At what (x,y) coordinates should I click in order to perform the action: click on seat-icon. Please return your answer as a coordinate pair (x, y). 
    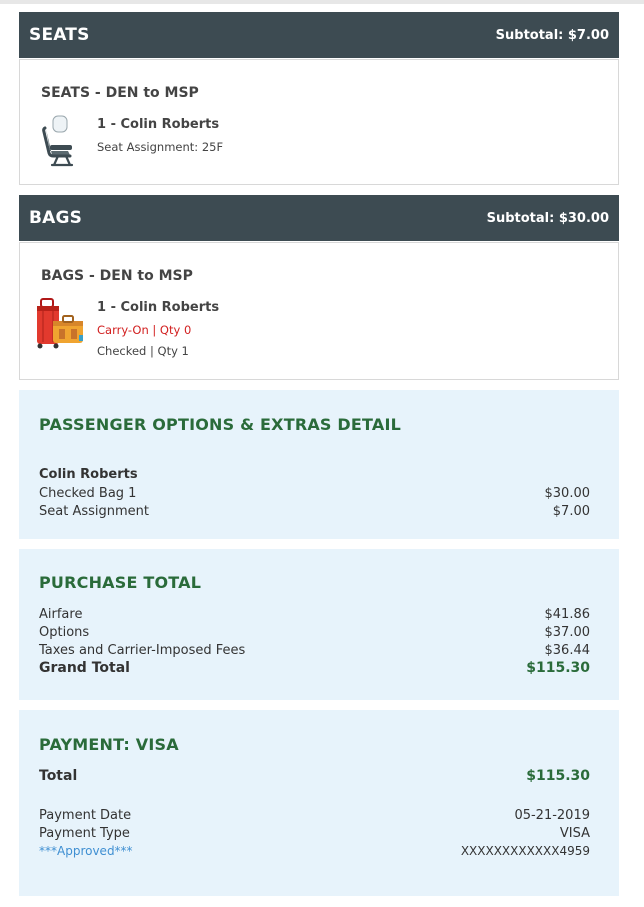
    Looking at the image, I should click on (60, 141).